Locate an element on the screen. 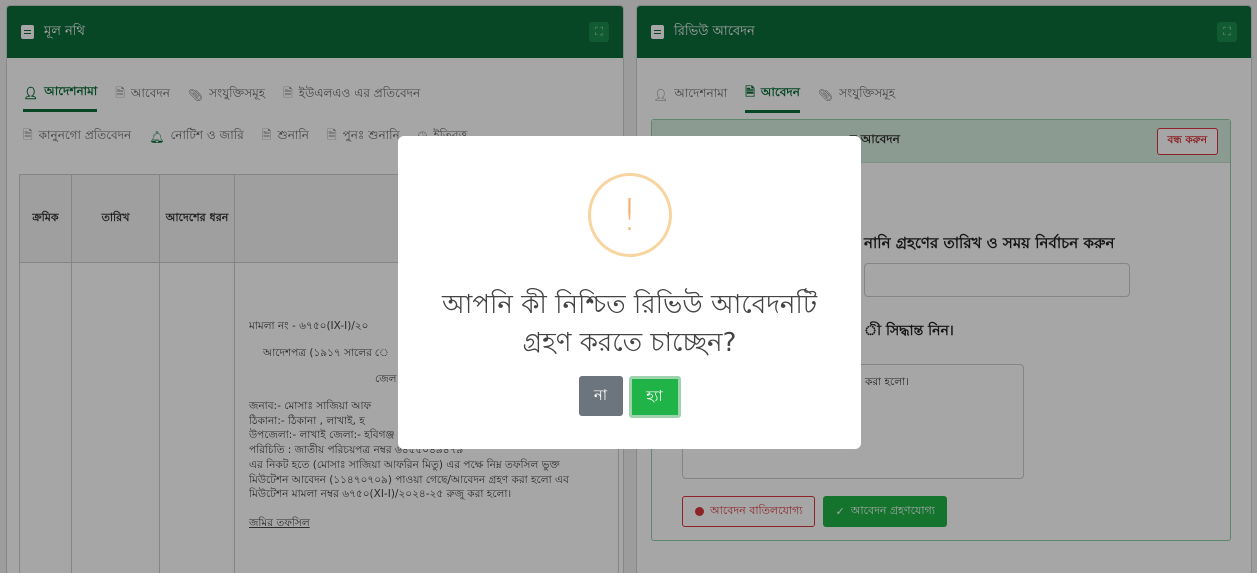  confirm-buttons: না হ্যা is located at coordinates (629, 397).